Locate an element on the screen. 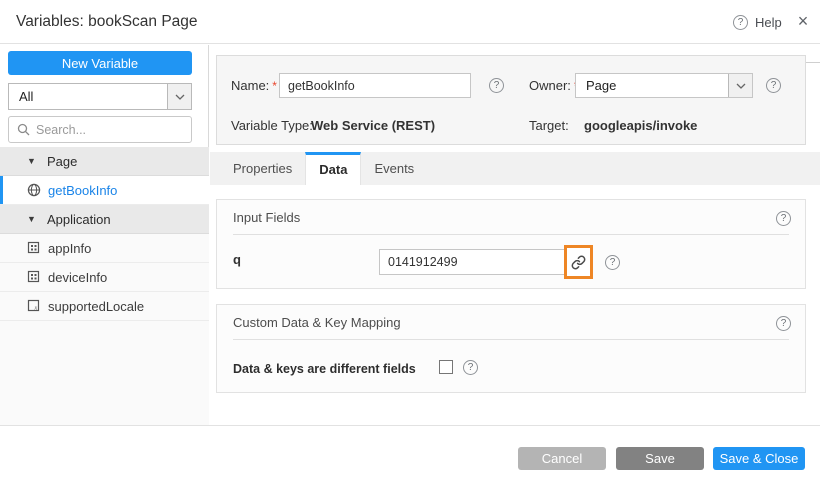 This screenshot has height=486, width=820. filter-select: All is located at coordinates (100, 96).